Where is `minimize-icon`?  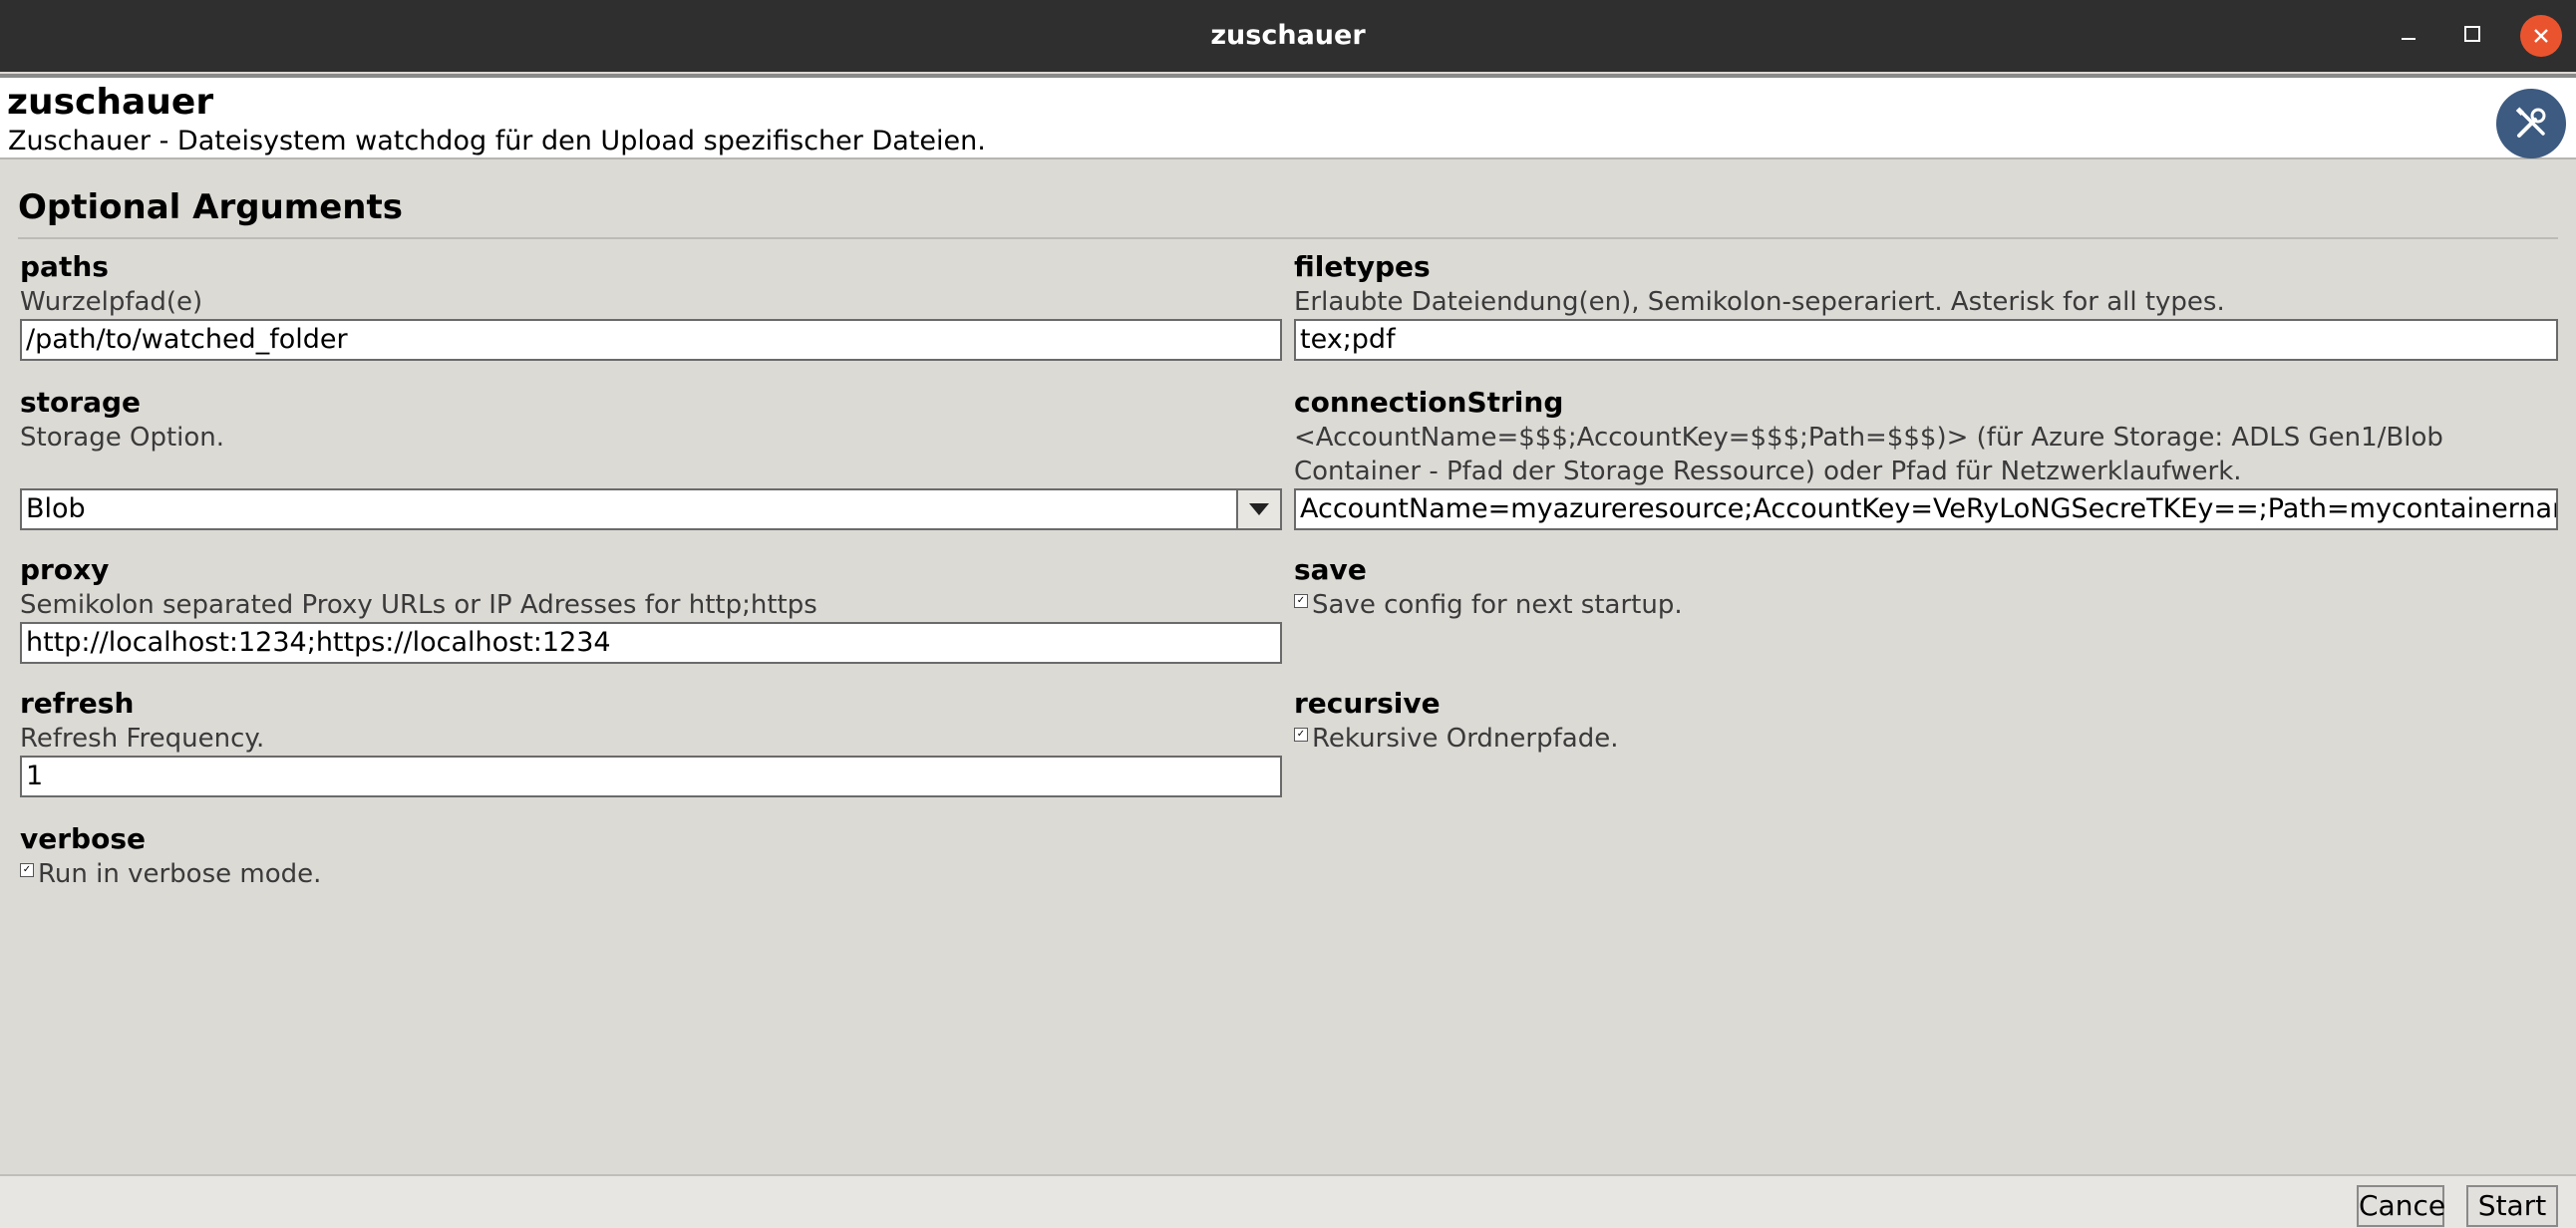 minimize-icon is located at coordinates (2408, 36).